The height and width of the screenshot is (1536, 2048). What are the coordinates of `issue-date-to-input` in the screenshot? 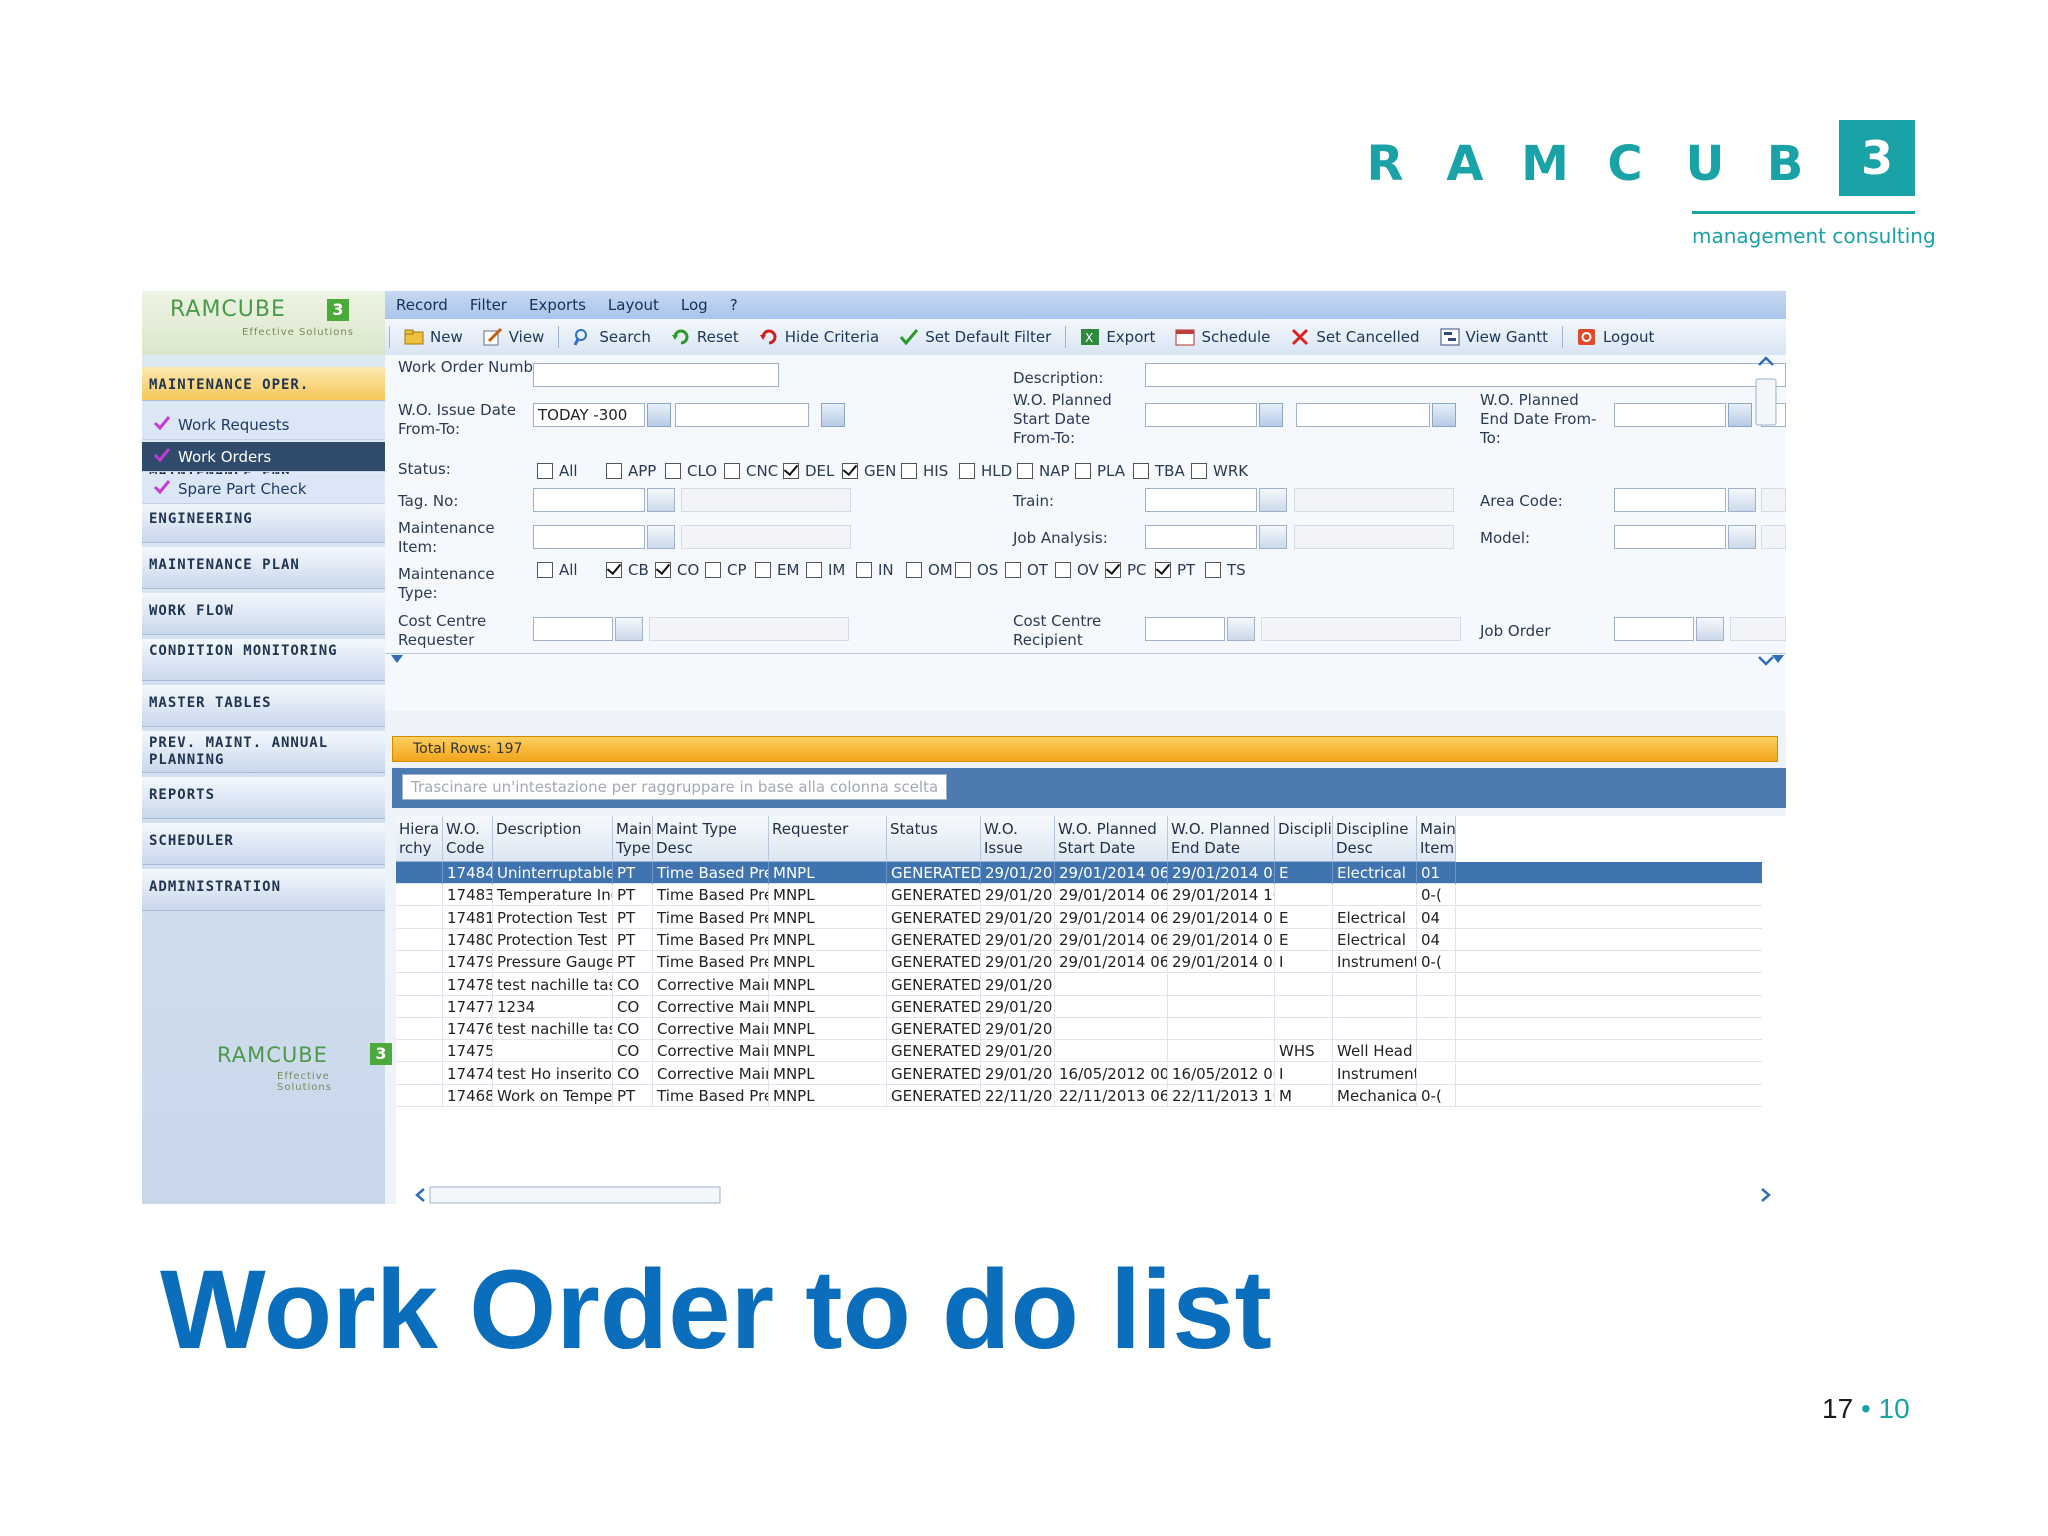 It's located at (742, 415).